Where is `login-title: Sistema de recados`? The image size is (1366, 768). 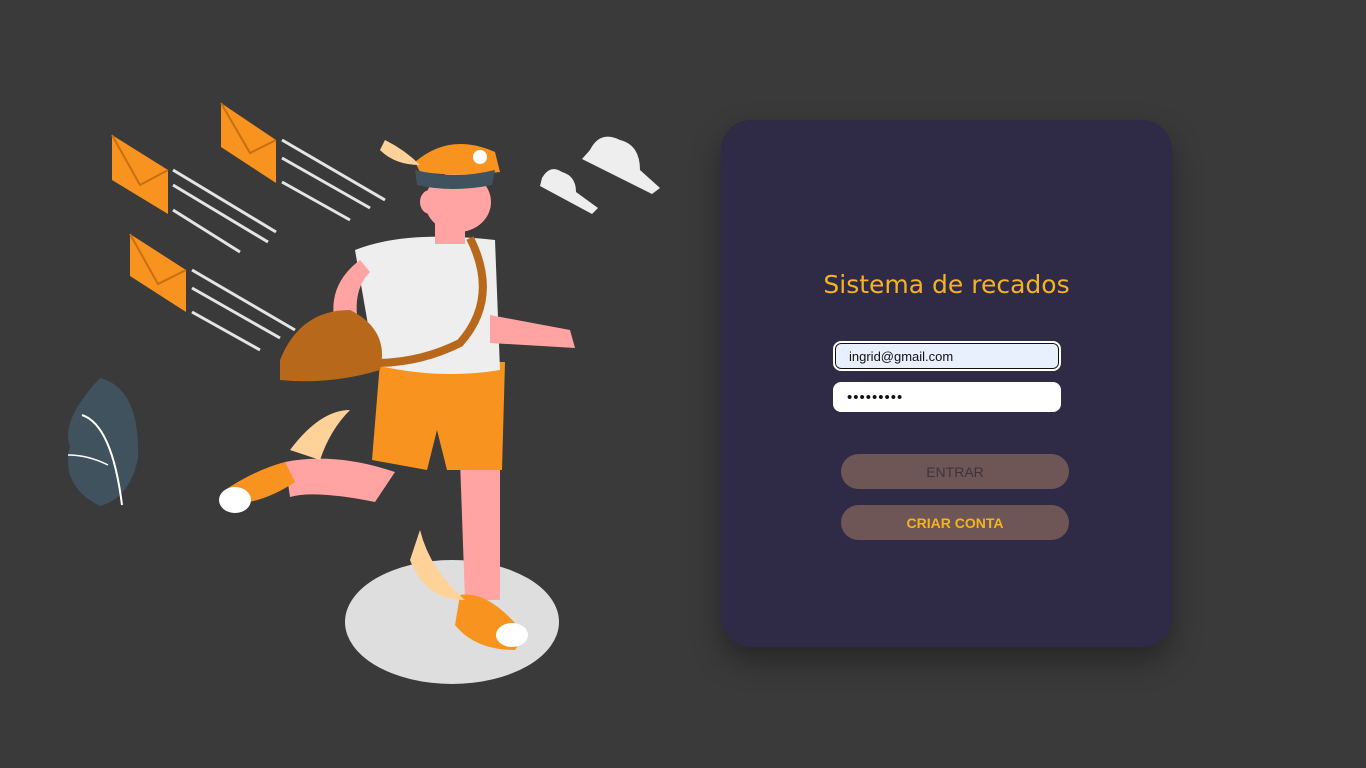 login-title: Sistema de recados is located at coordinates (946, 284).